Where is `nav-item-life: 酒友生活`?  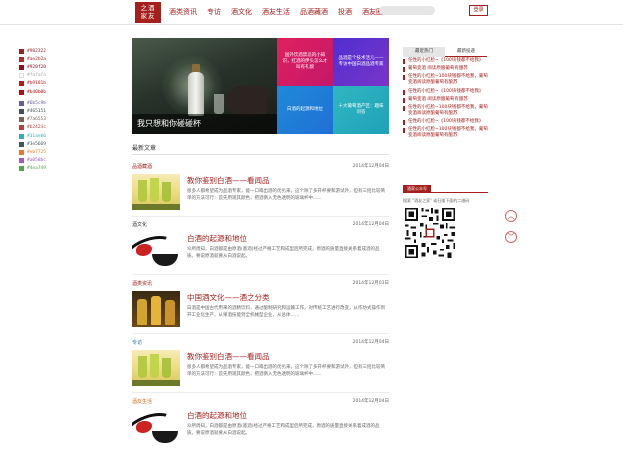
nav-item-life: 酒友生活 is located at coordinates (276, 12).